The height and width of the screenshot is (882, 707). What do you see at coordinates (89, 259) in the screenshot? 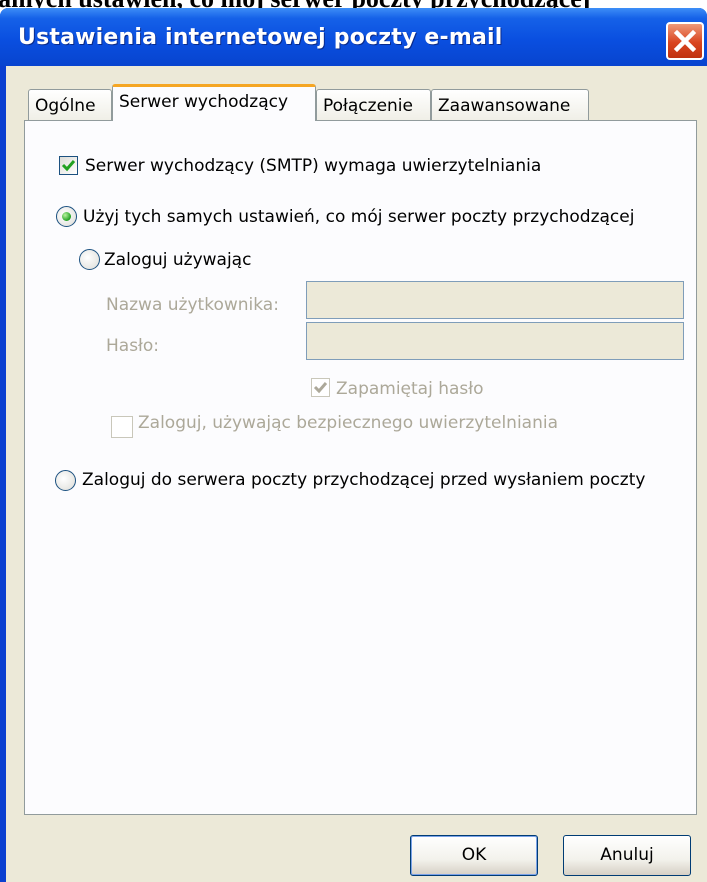
I see `radio-login-using` at bounding box center [89, 259].